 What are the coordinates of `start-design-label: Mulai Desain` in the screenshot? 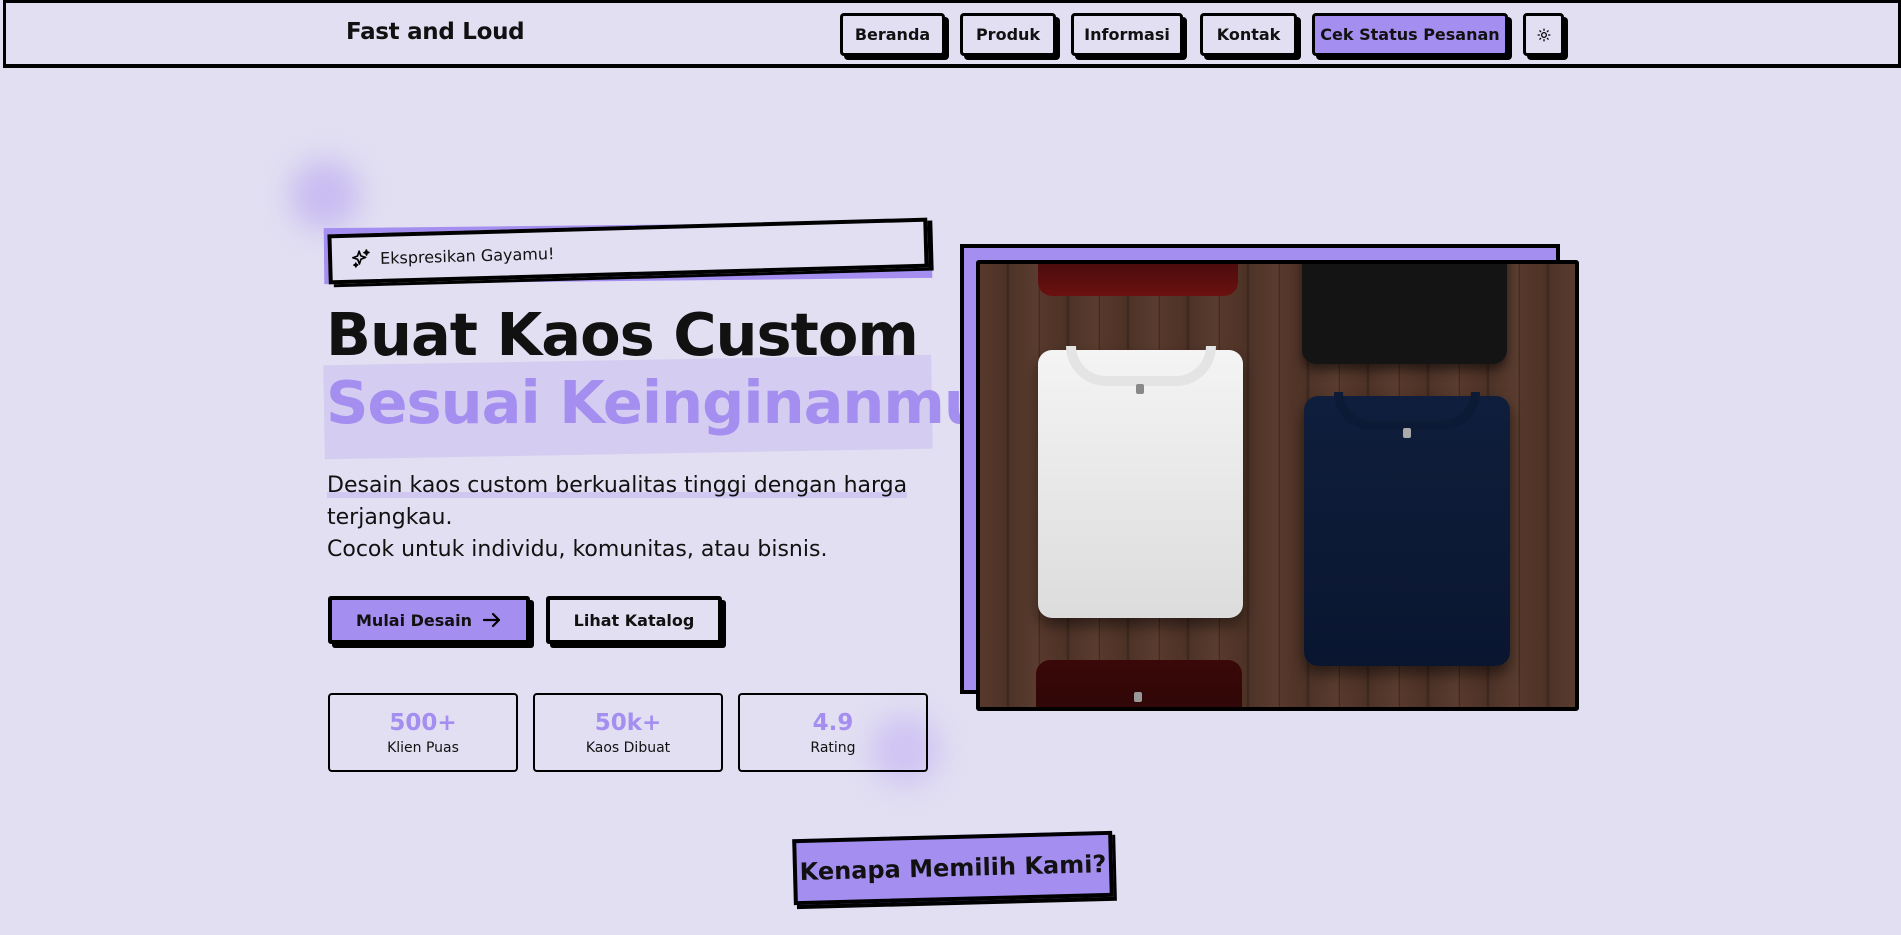 It's located at (414, 620).